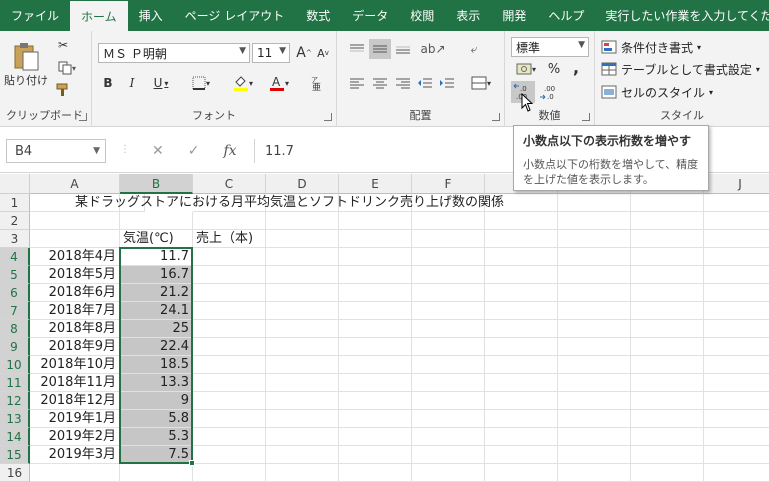  Describe the element at coordinates (15, 401) in the screenshot. I see `row-header-12: 12` at that location.